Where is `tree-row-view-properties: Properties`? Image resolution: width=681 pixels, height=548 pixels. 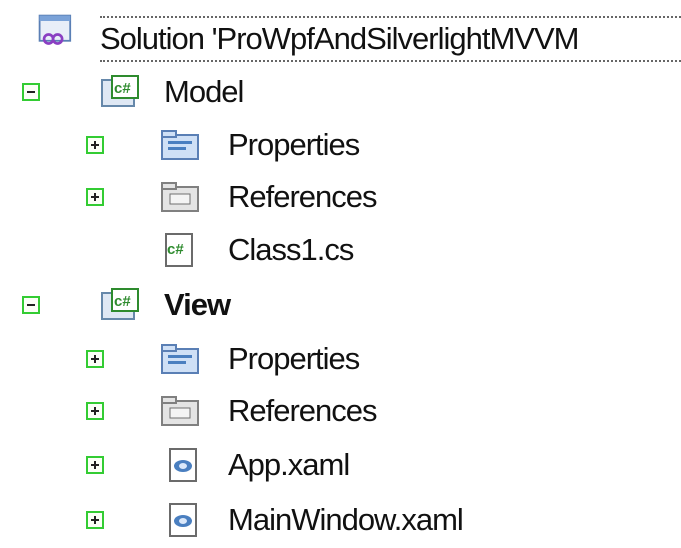
tree-row-view-properties: Properties is located at coordinates (340, 363).